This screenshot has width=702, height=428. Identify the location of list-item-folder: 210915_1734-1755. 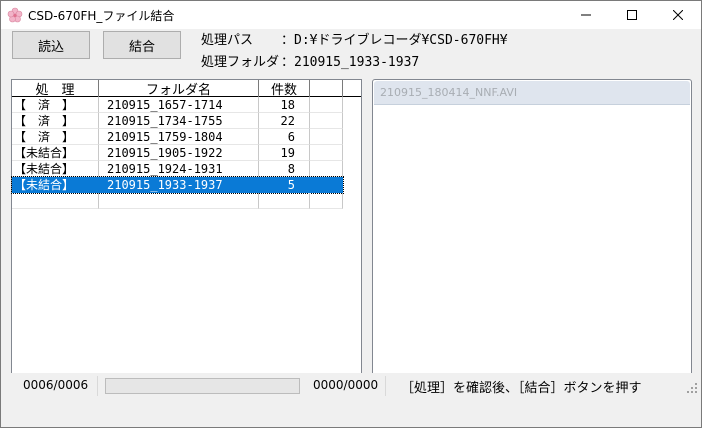
(179, 121).